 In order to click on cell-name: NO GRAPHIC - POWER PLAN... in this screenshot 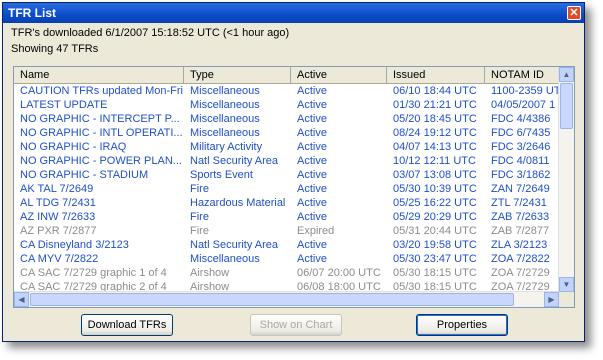, I will do `click(101, 161)`.